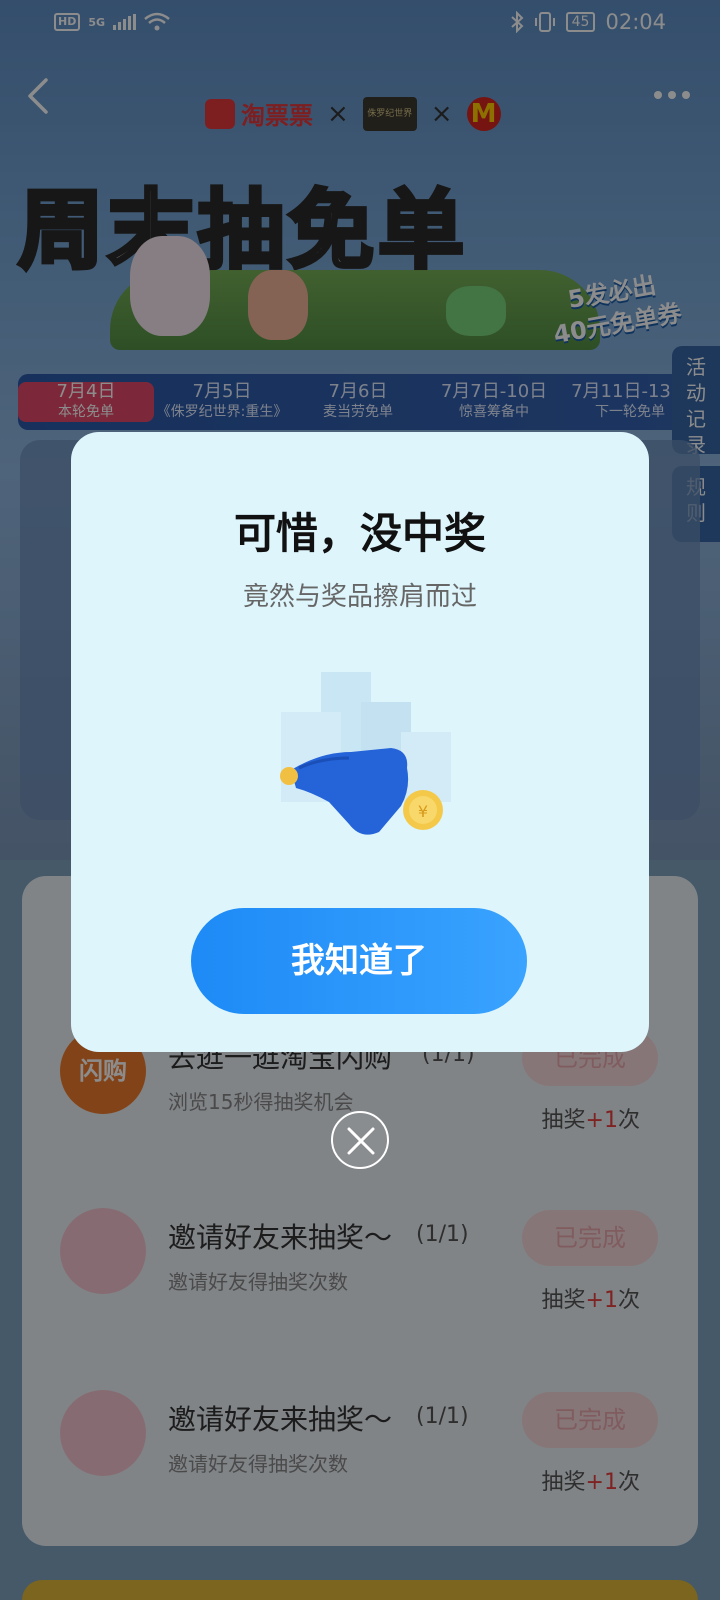  I want to click on close-dialog-button, so click(360, 1140).